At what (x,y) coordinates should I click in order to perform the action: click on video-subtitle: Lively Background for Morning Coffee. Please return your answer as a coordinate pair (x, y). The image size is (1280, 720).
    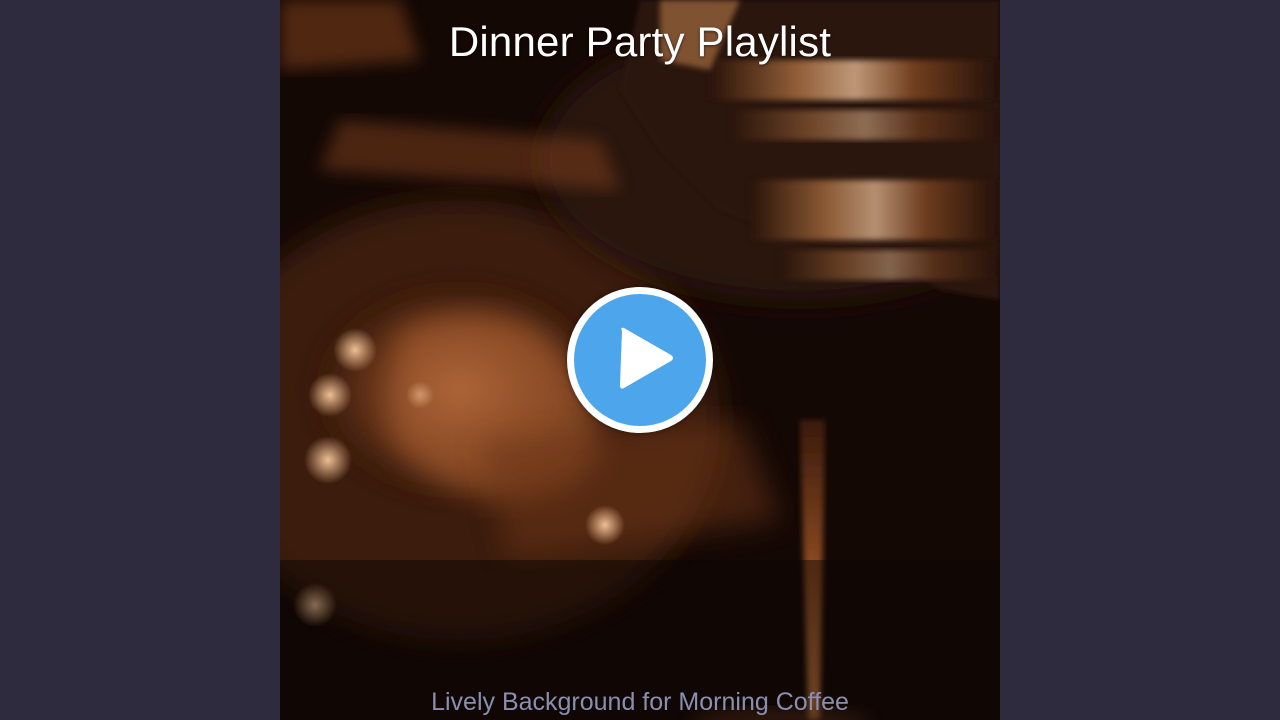
    Looking at the image, I should click on (640, 702).